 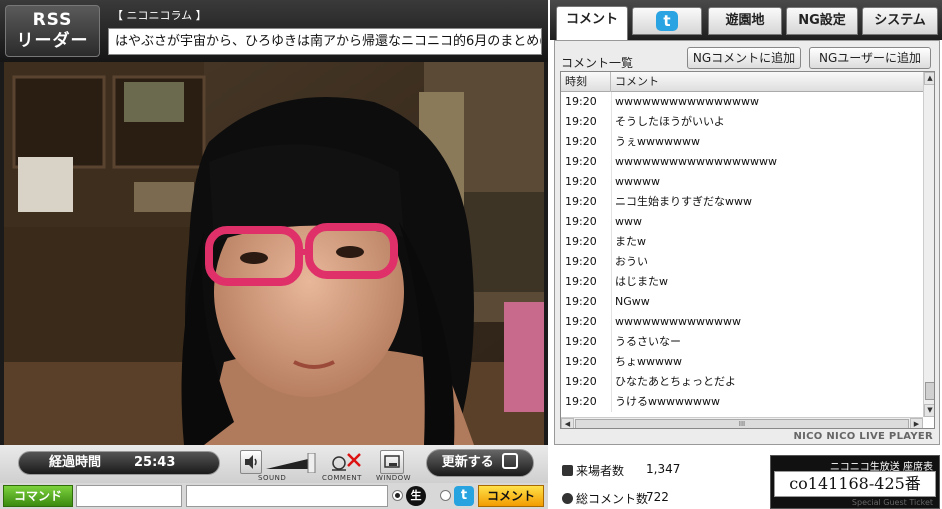 I want to click on tab-amusement-park: 遊園地, so click(x=745, y=21).